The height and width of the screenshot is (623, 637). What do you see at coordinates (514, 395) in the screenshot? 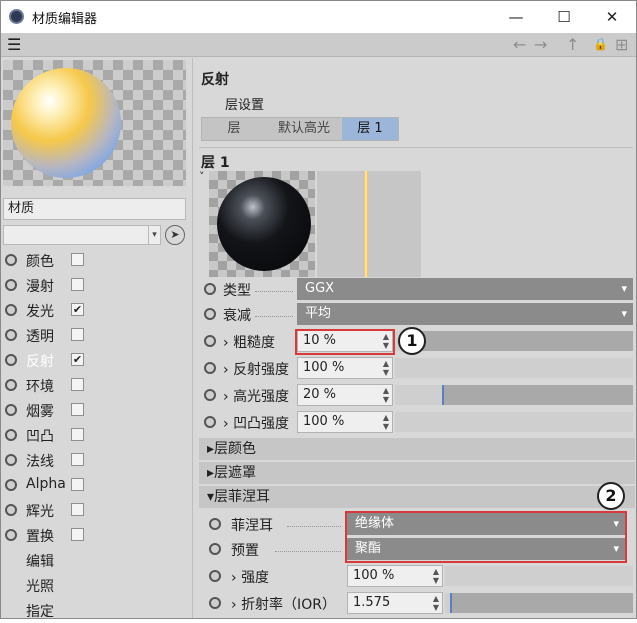
I see `specular-strength-slider` at bounding box center [514, 395].